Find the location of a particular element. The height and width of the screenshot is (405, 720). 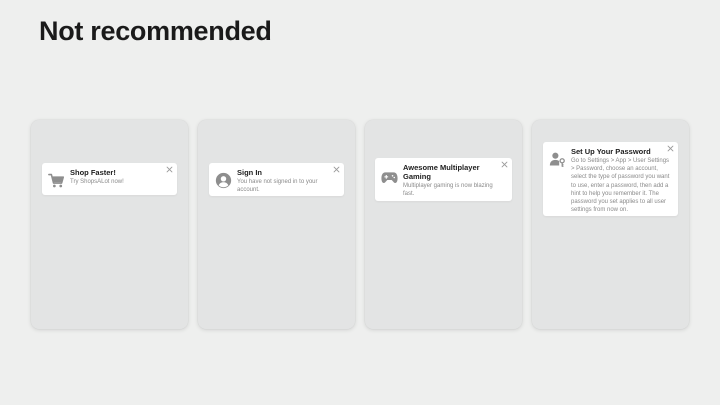

banner-title: Set Up Your Password is located at coordinates (611, 151).